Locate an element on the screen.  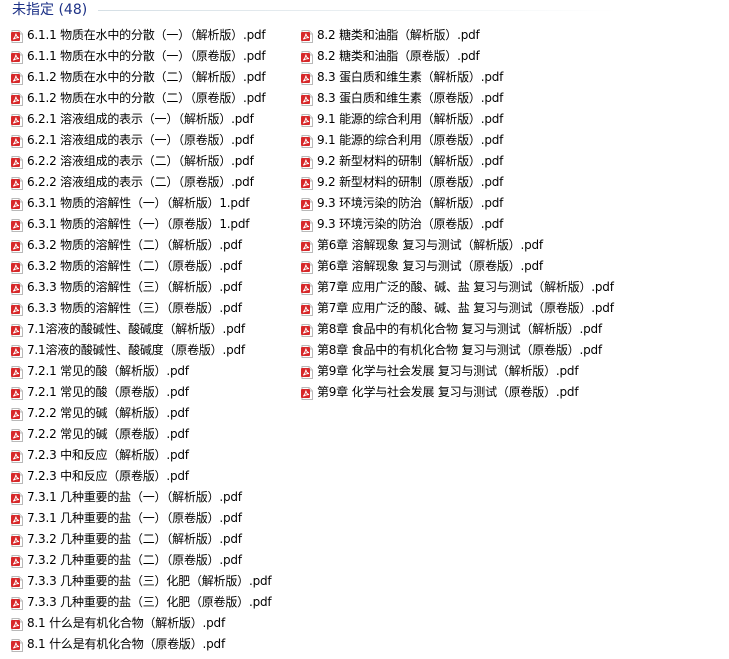
file-name: 6.3.1 物质的溶解性（一）（原卷版）1.pdf is located at coordinates (138, 223).